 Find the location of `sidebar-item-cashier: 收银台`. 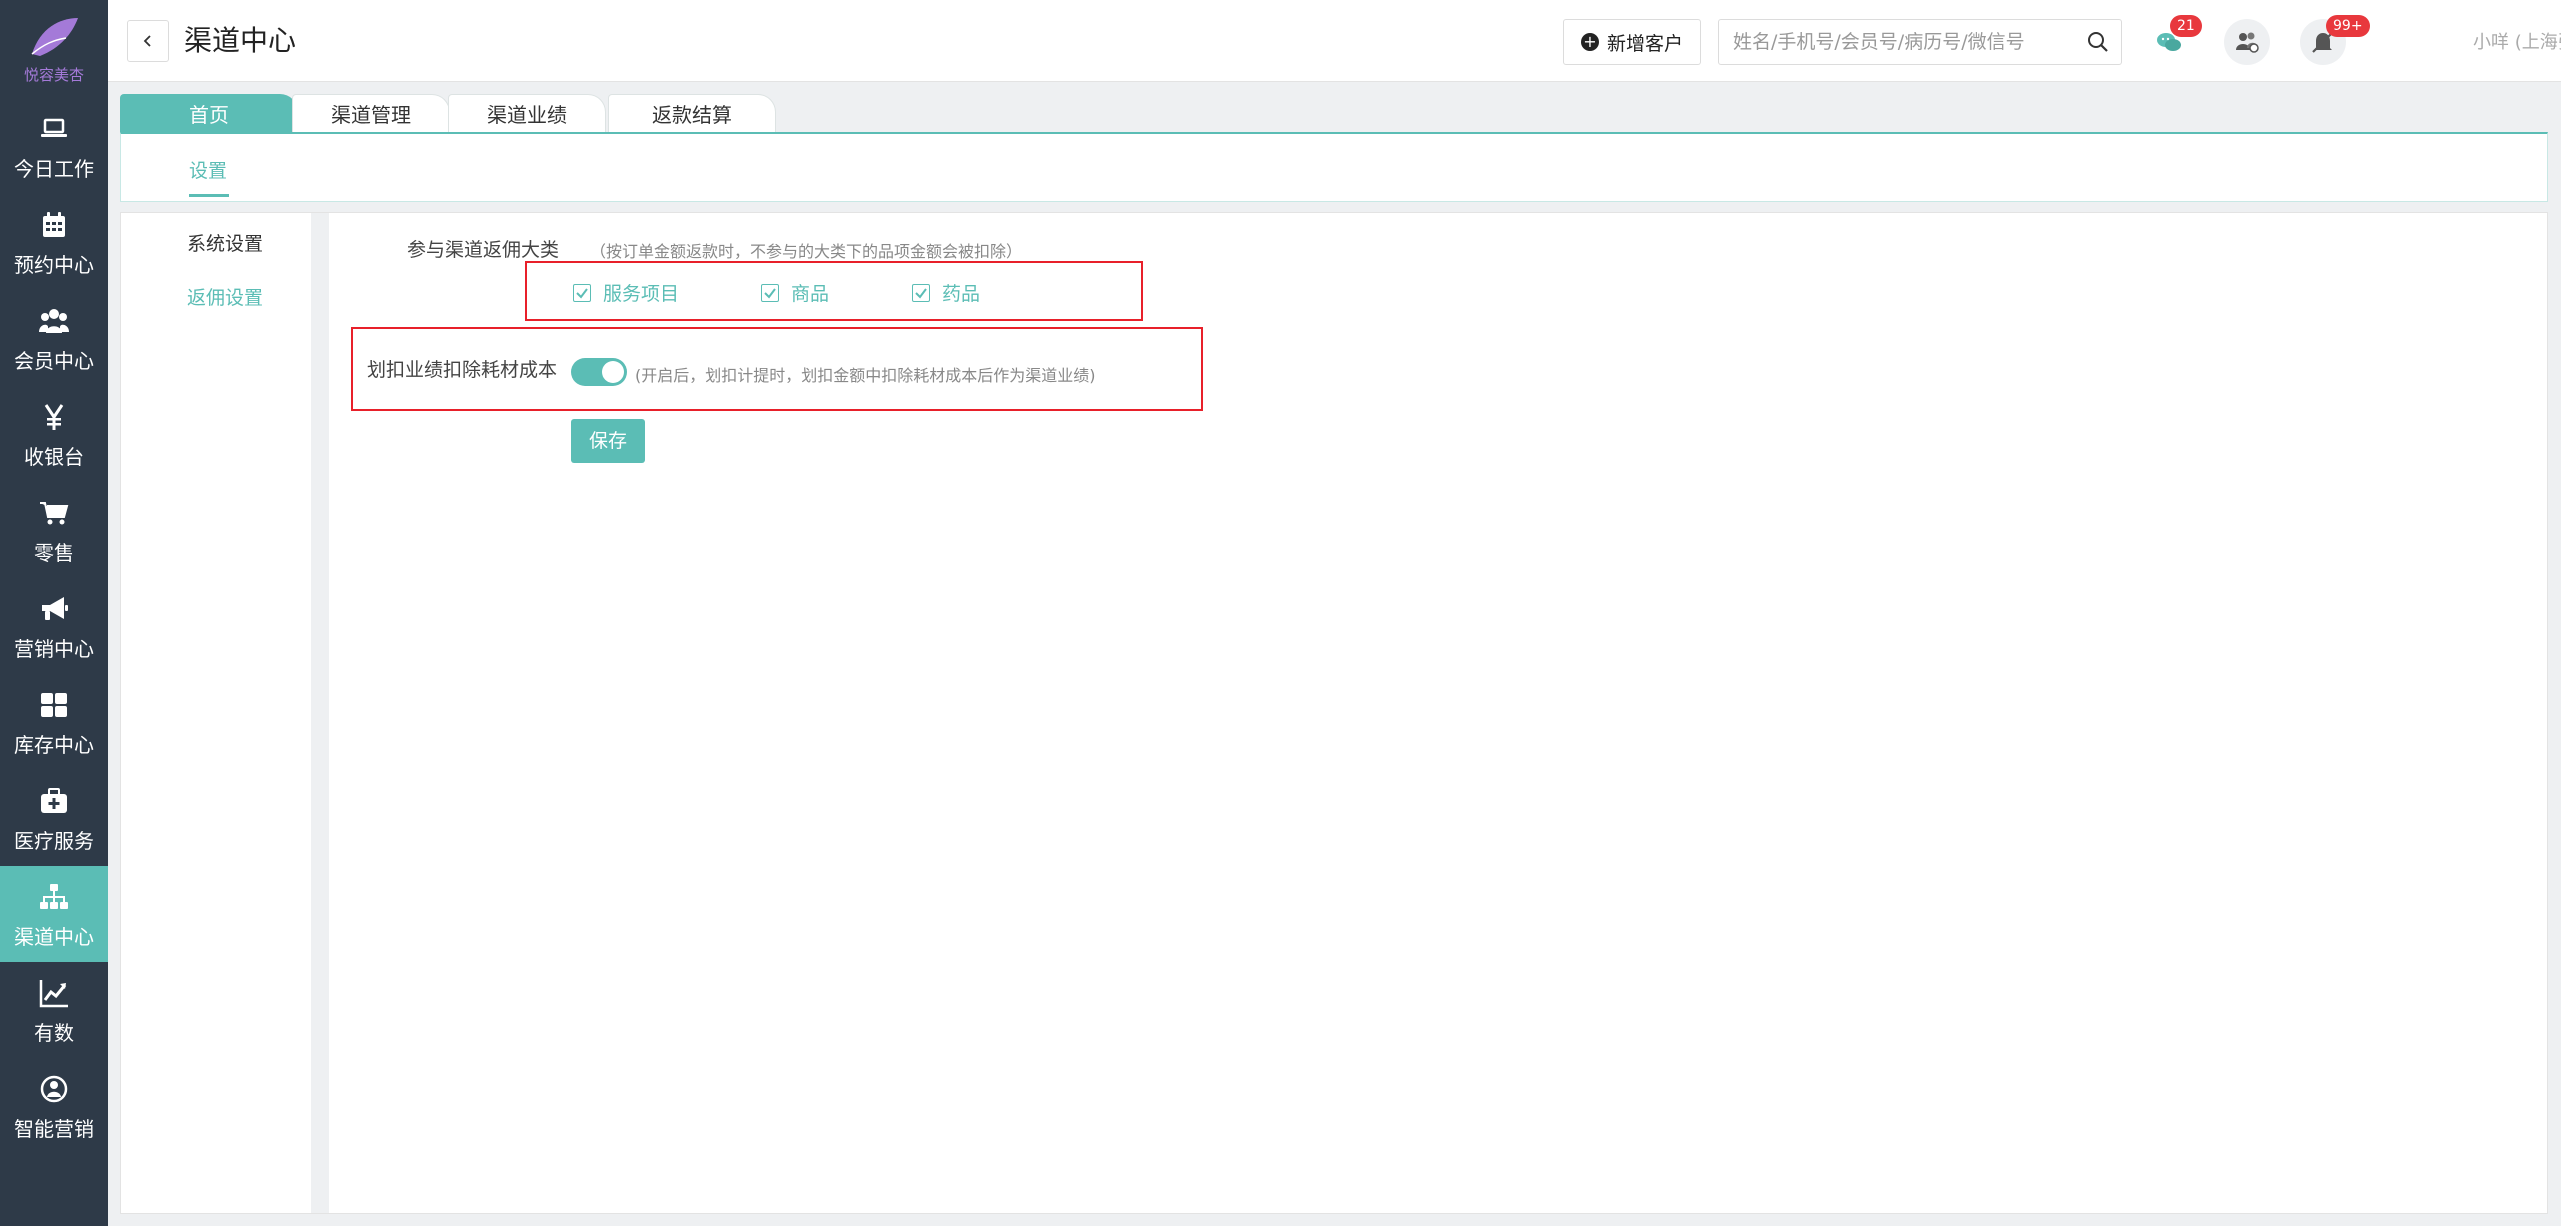

sidebar-item-cashier: 收银台 is located at coordinates (54, 434).